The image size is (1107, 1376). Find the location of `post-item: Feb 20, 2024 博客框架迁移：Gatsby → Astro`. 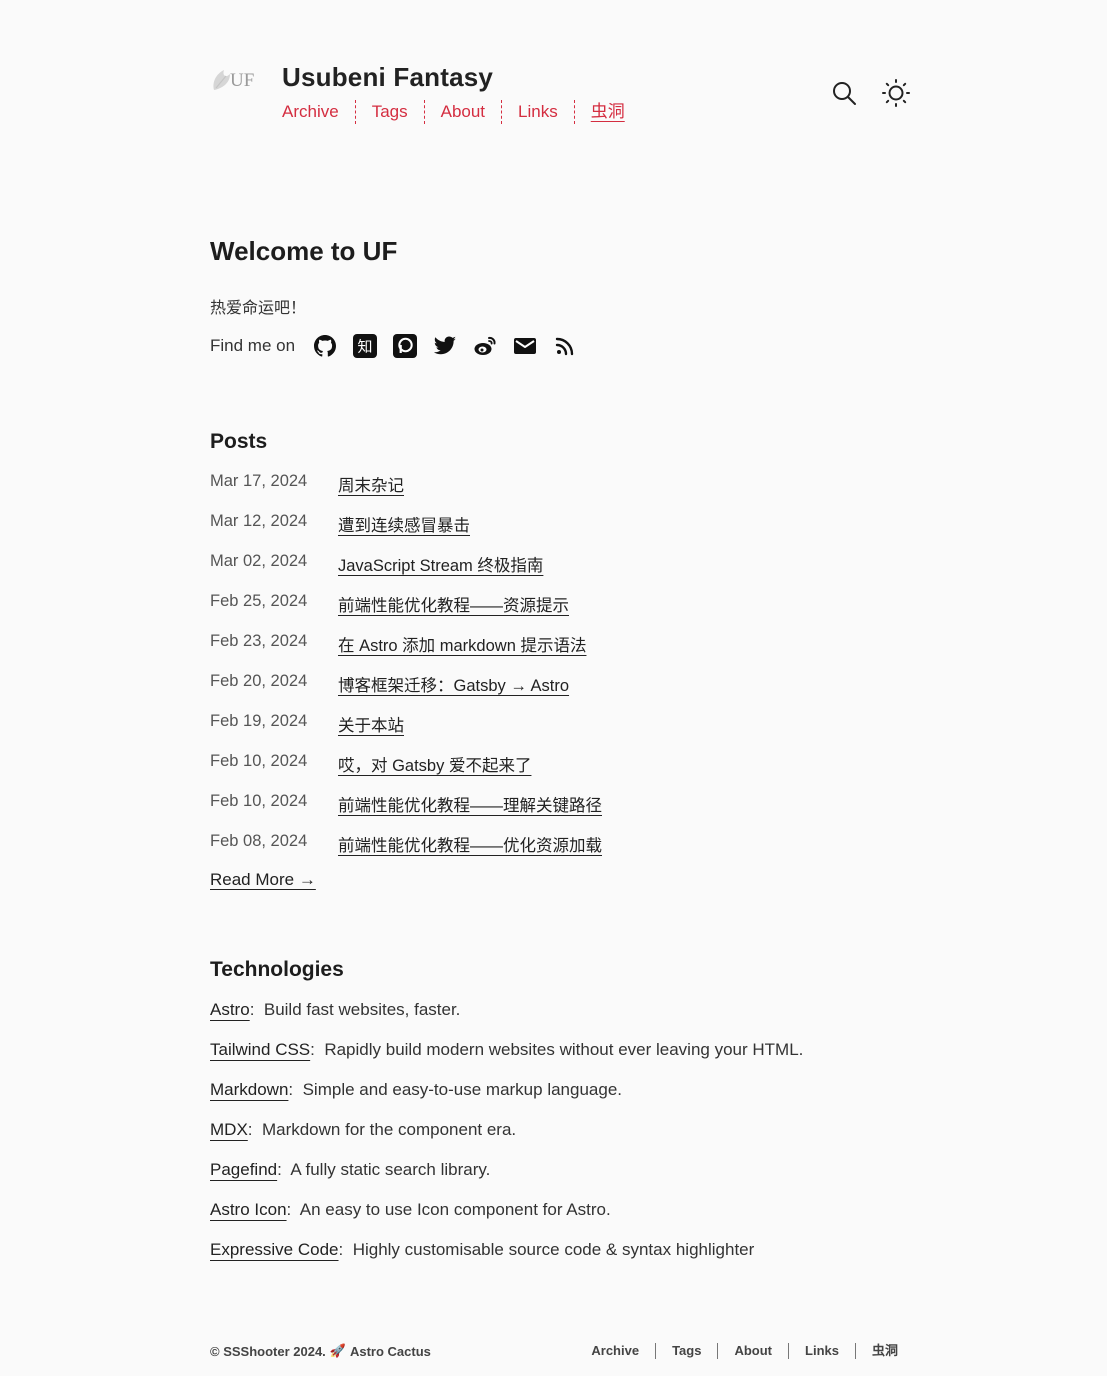

post-item: Feb 20, 2024 博客框架迁移：Gatsby → Astro is located at coordinates (406, 692).